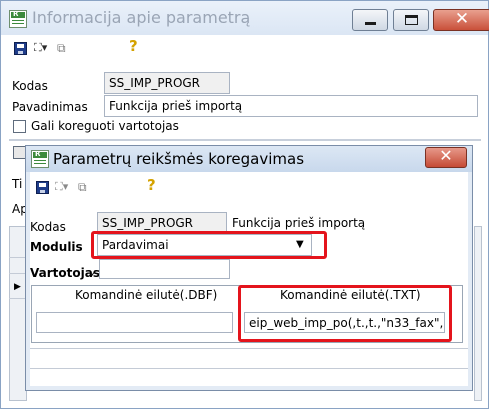 The height and width of the screenshot is (409, 489). Describe the element at coordinates (30, 86) in the screenshot. I see `kodas-label: Kodas` at that location.